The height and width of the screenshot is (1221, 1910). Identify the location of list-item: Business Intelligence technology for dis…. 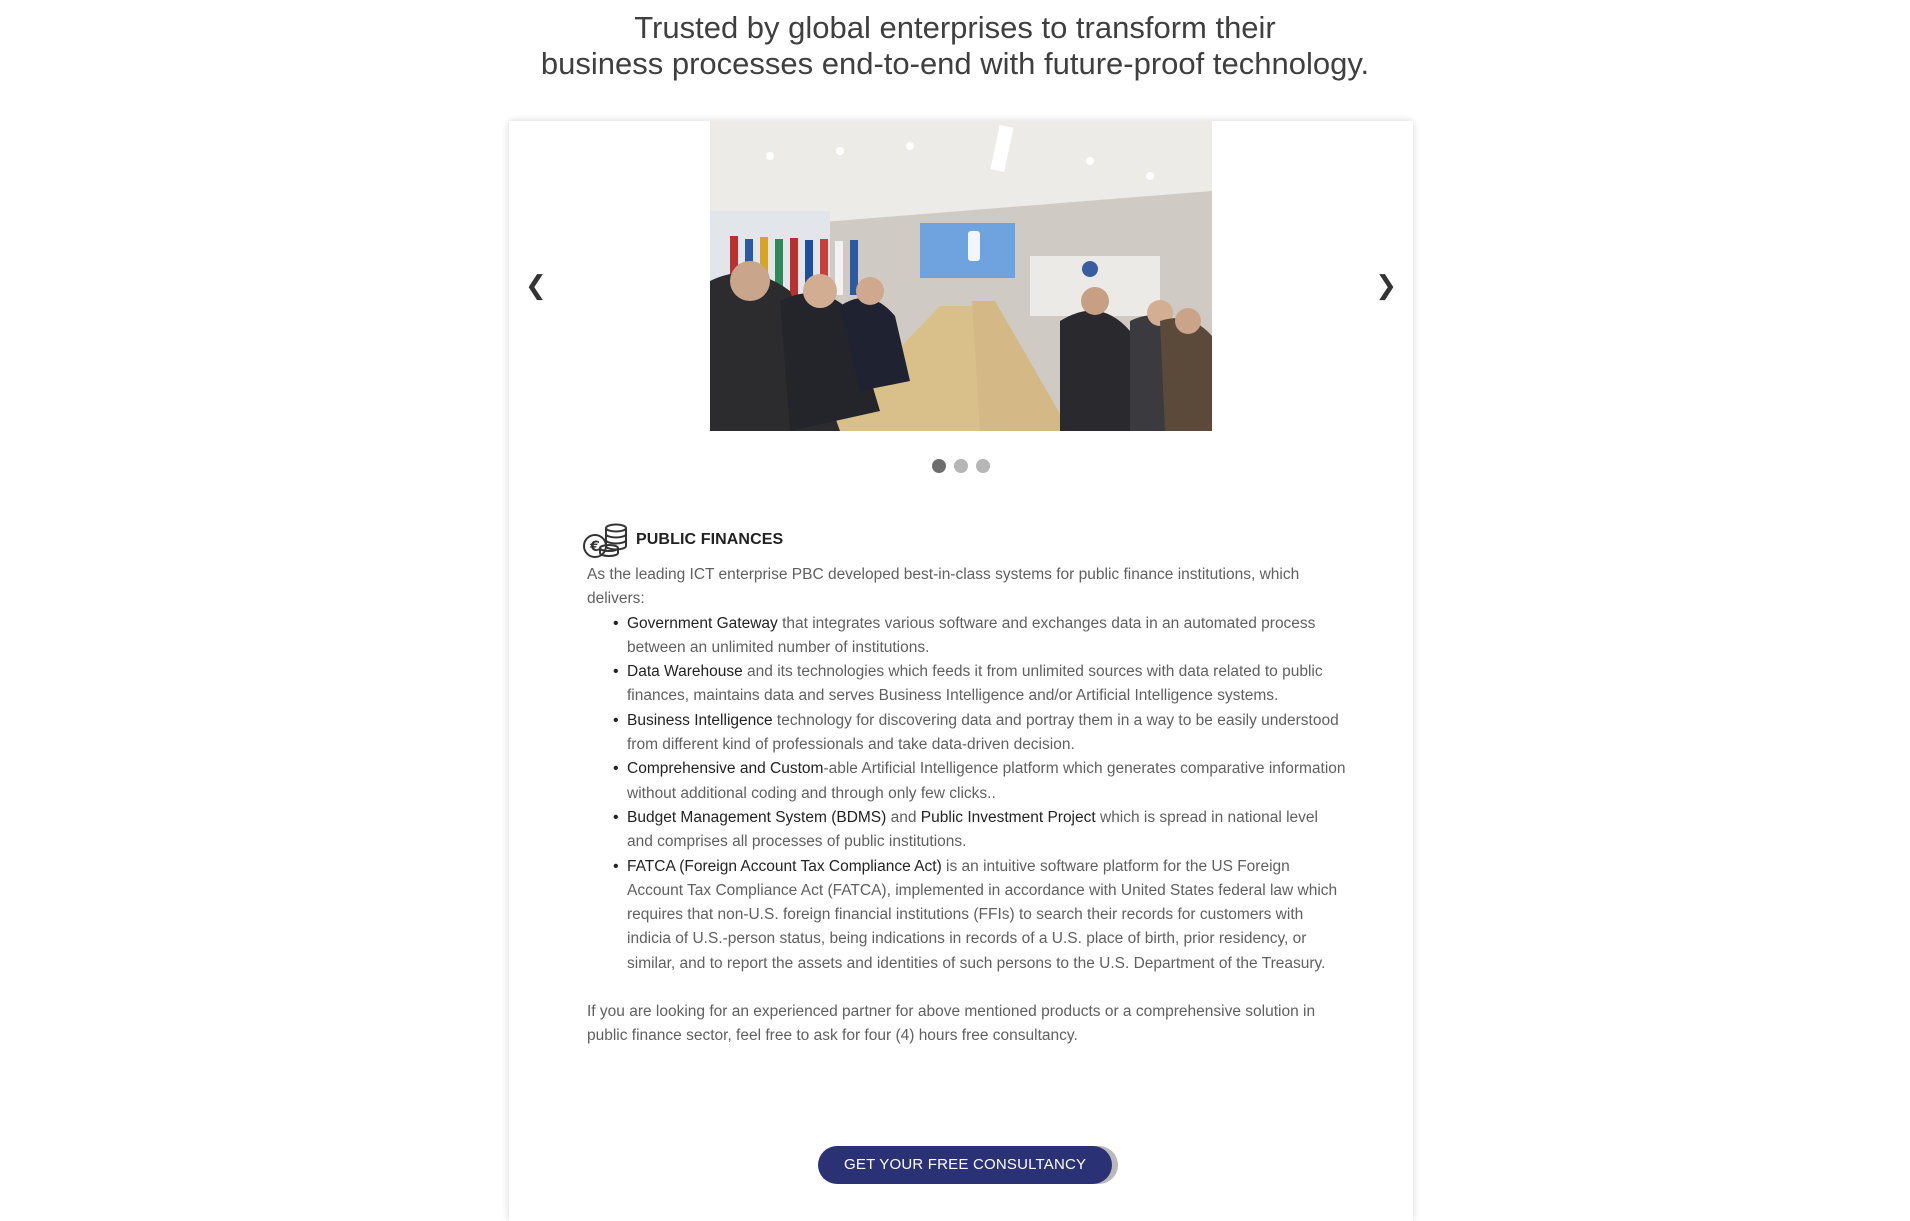
(980, 733).